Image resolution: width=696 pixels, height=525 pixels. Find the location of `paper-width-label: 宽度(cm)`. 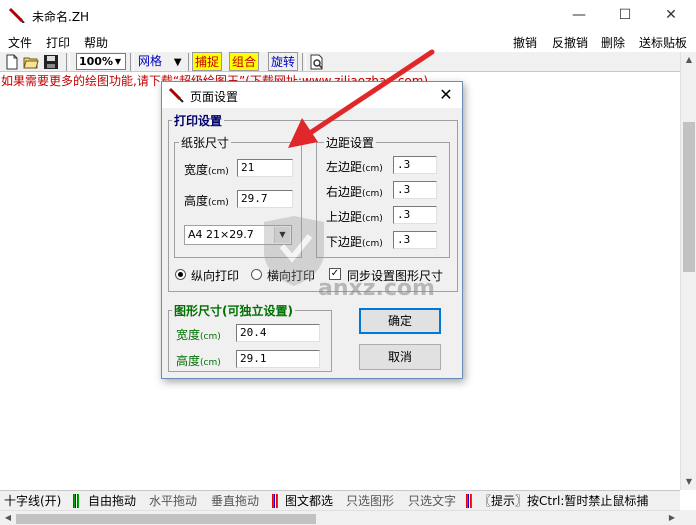

paper-width-label: 宽度(cm) is located at coordinates (206, 170).